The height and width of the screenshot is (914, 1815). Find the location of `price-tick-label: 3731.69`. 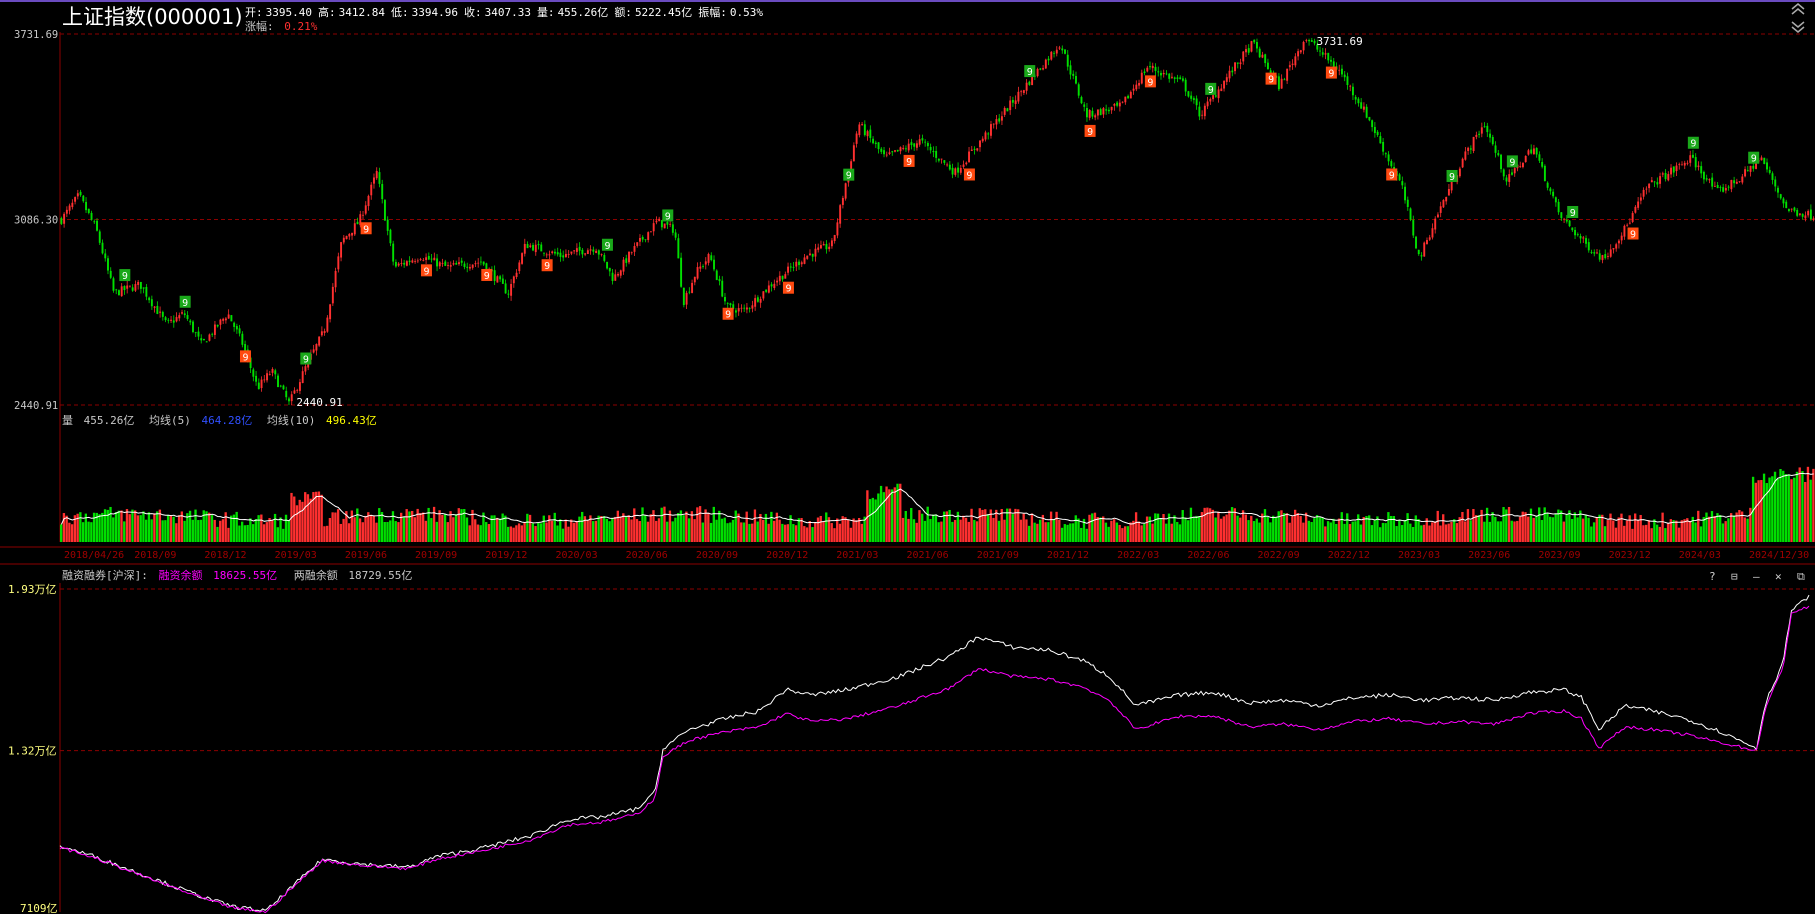

price-tick-label: 3731.69 is located at coordinates (36, 35).